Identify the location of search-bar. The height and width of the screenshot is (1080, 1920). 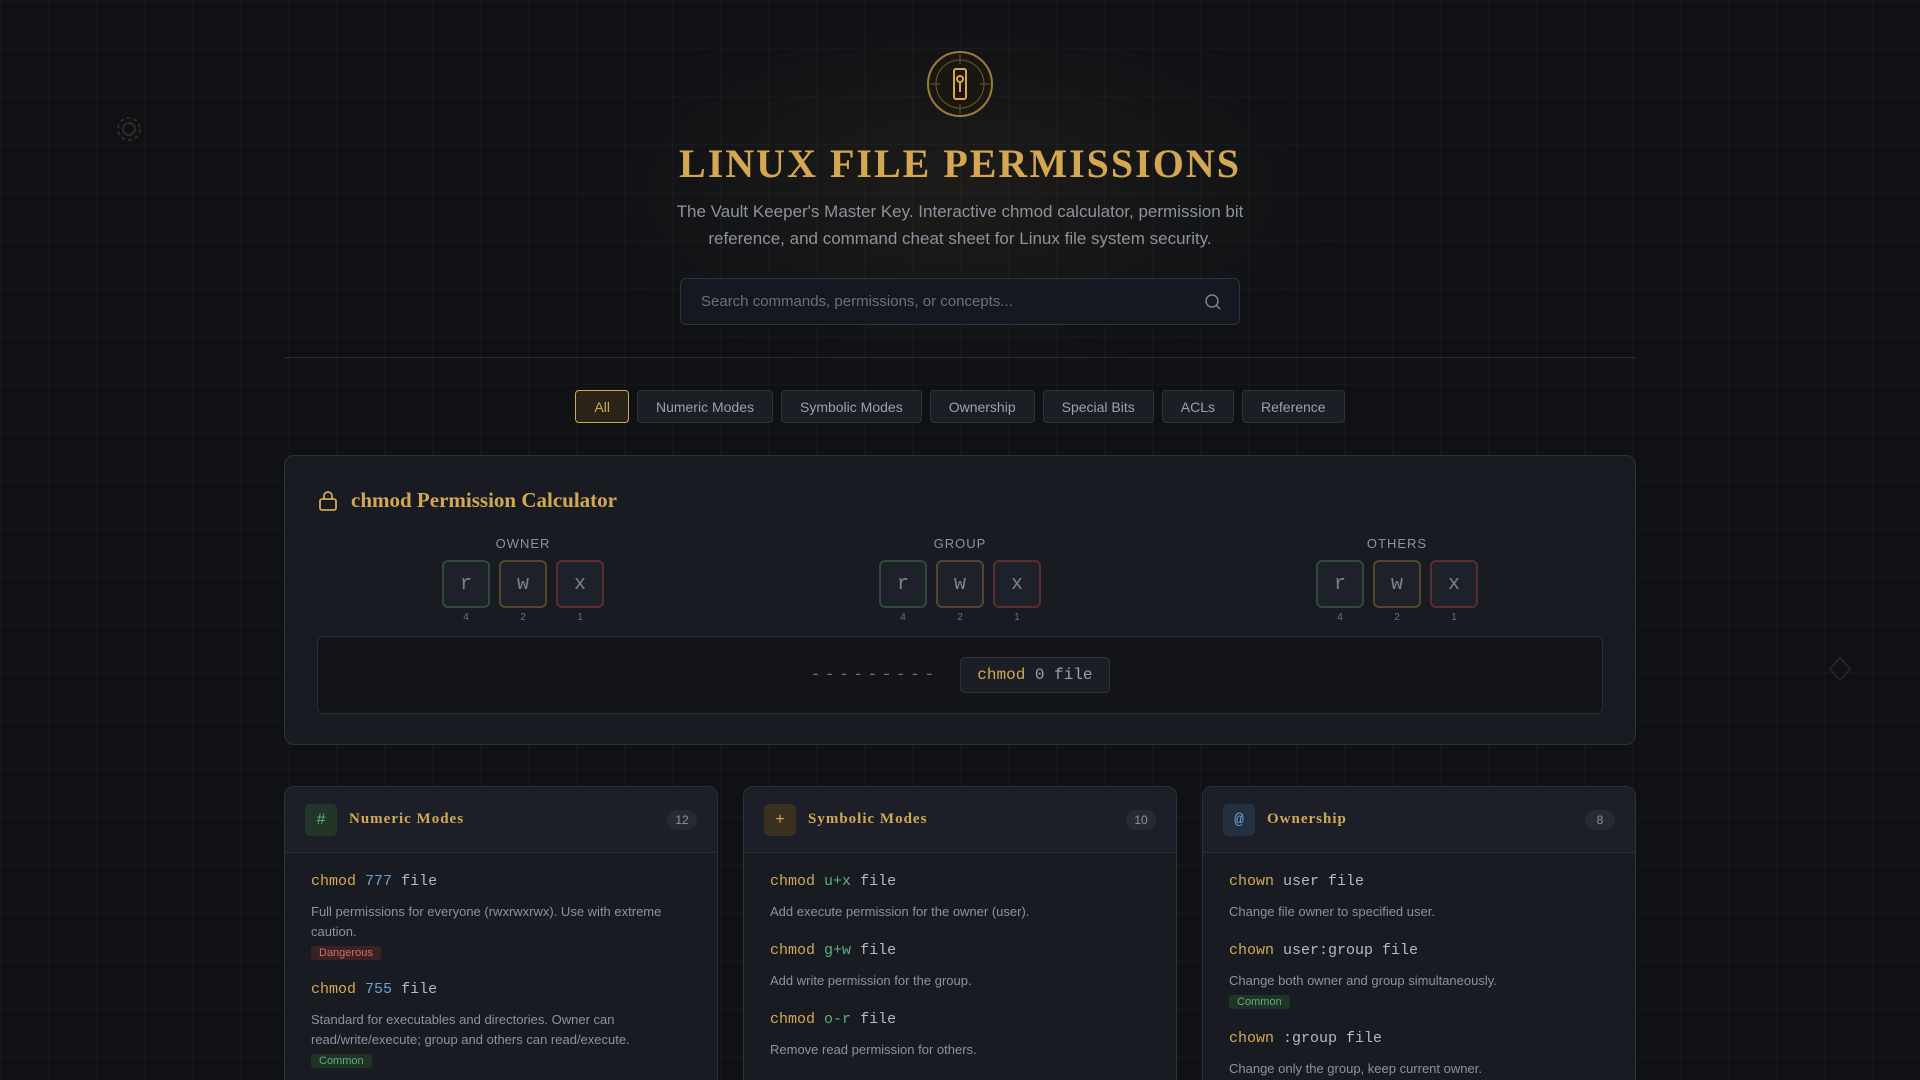
(960, 301).